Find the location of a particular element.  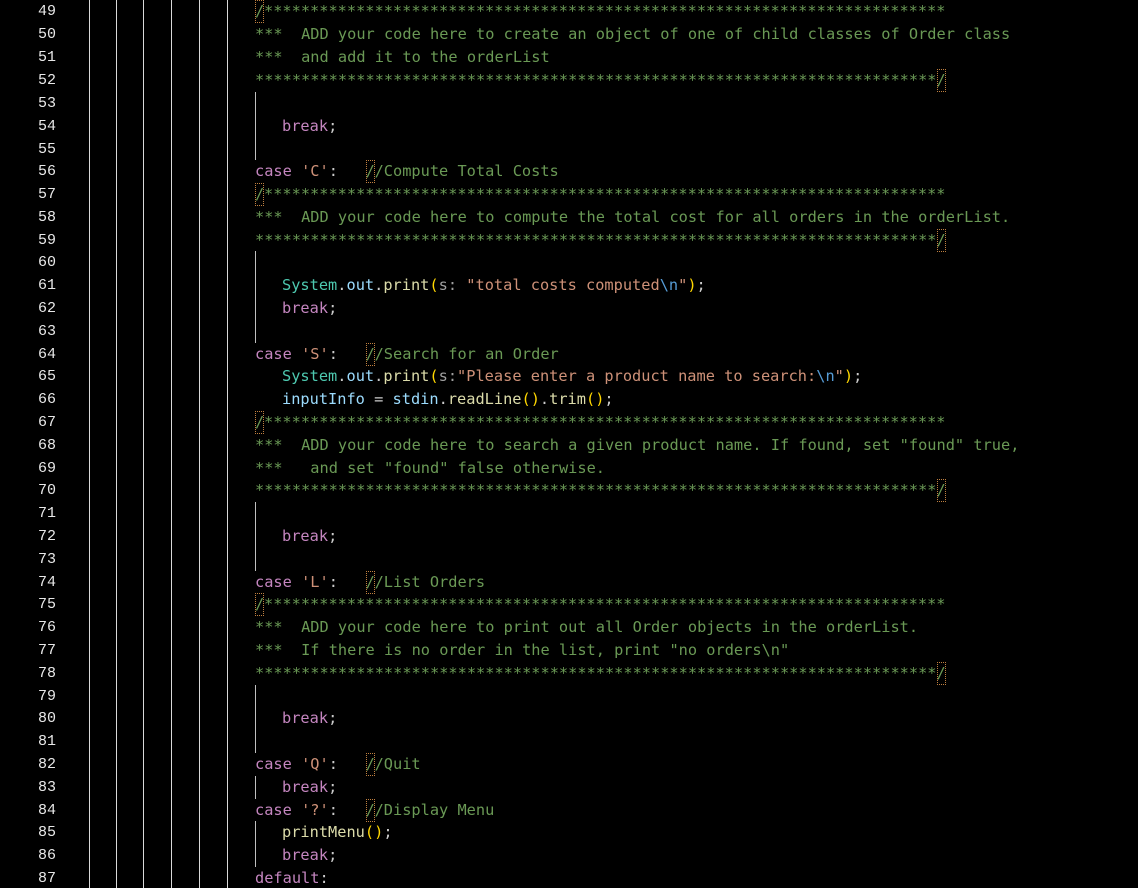

escape-sequence: \n is located at coordinates (825, 376).